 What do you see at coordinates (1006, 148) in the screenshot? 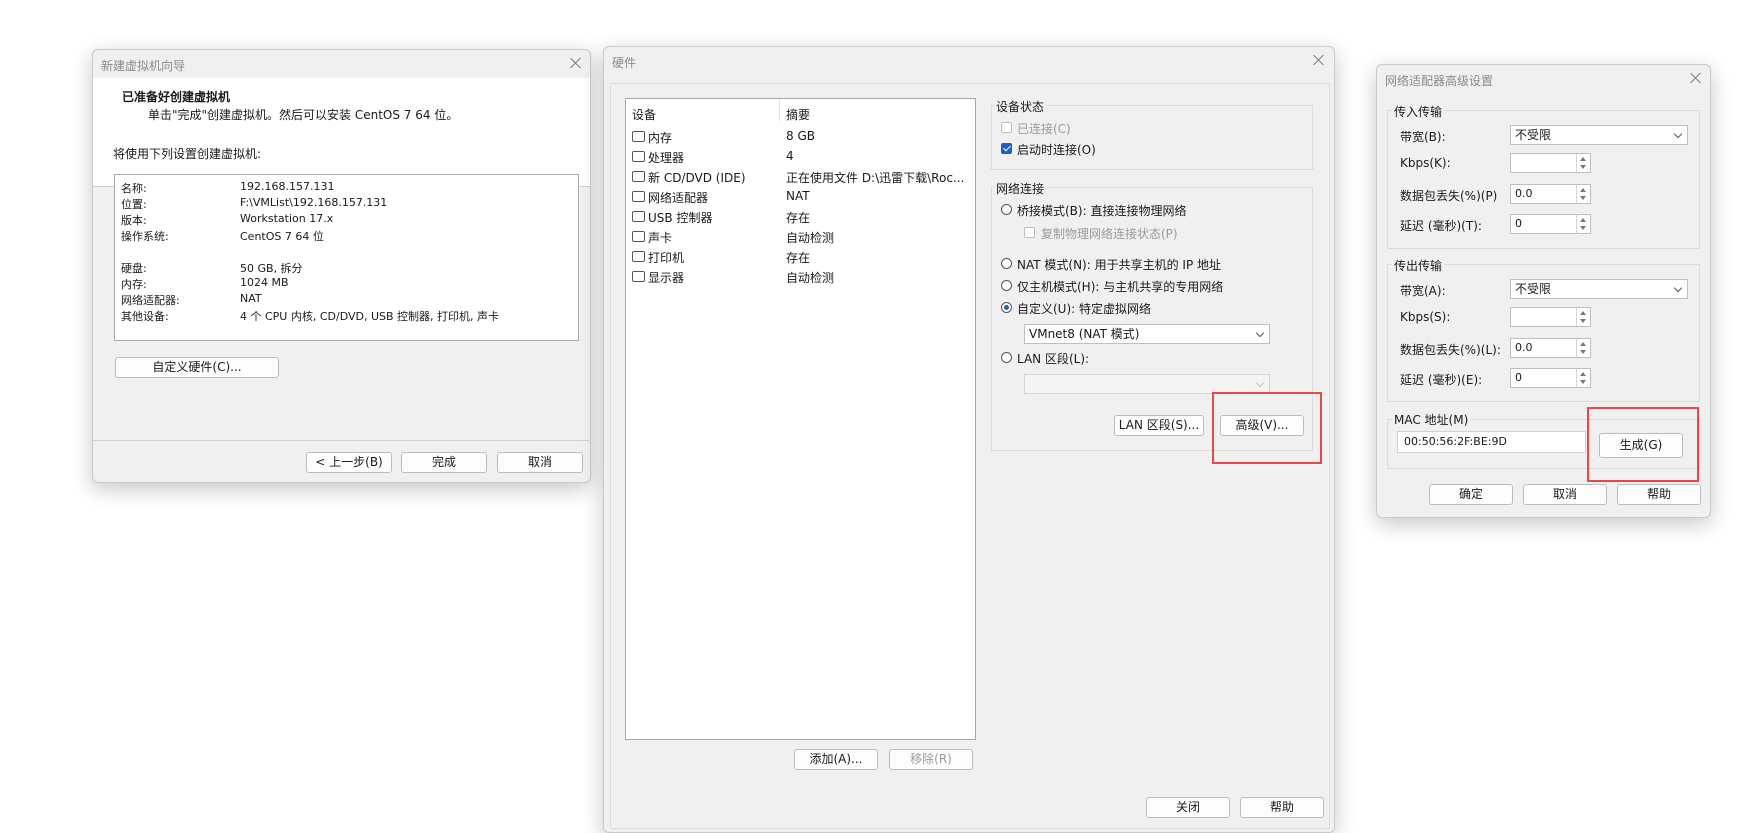
I see `connect-on-start-checkbox` at bounding box center [1006, 148].